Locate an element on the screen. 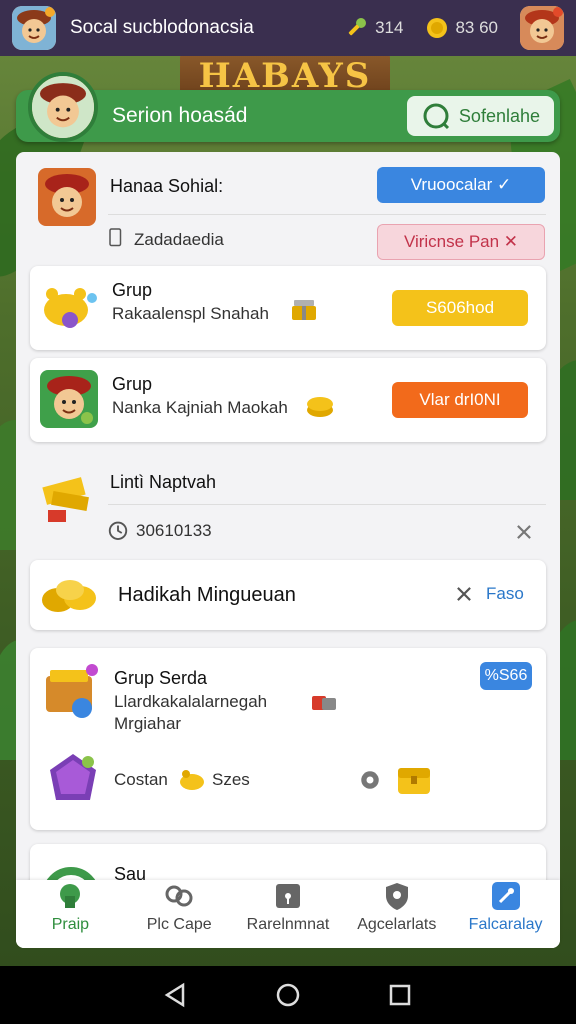  group-2-icon is located at coordinates (69, 399).